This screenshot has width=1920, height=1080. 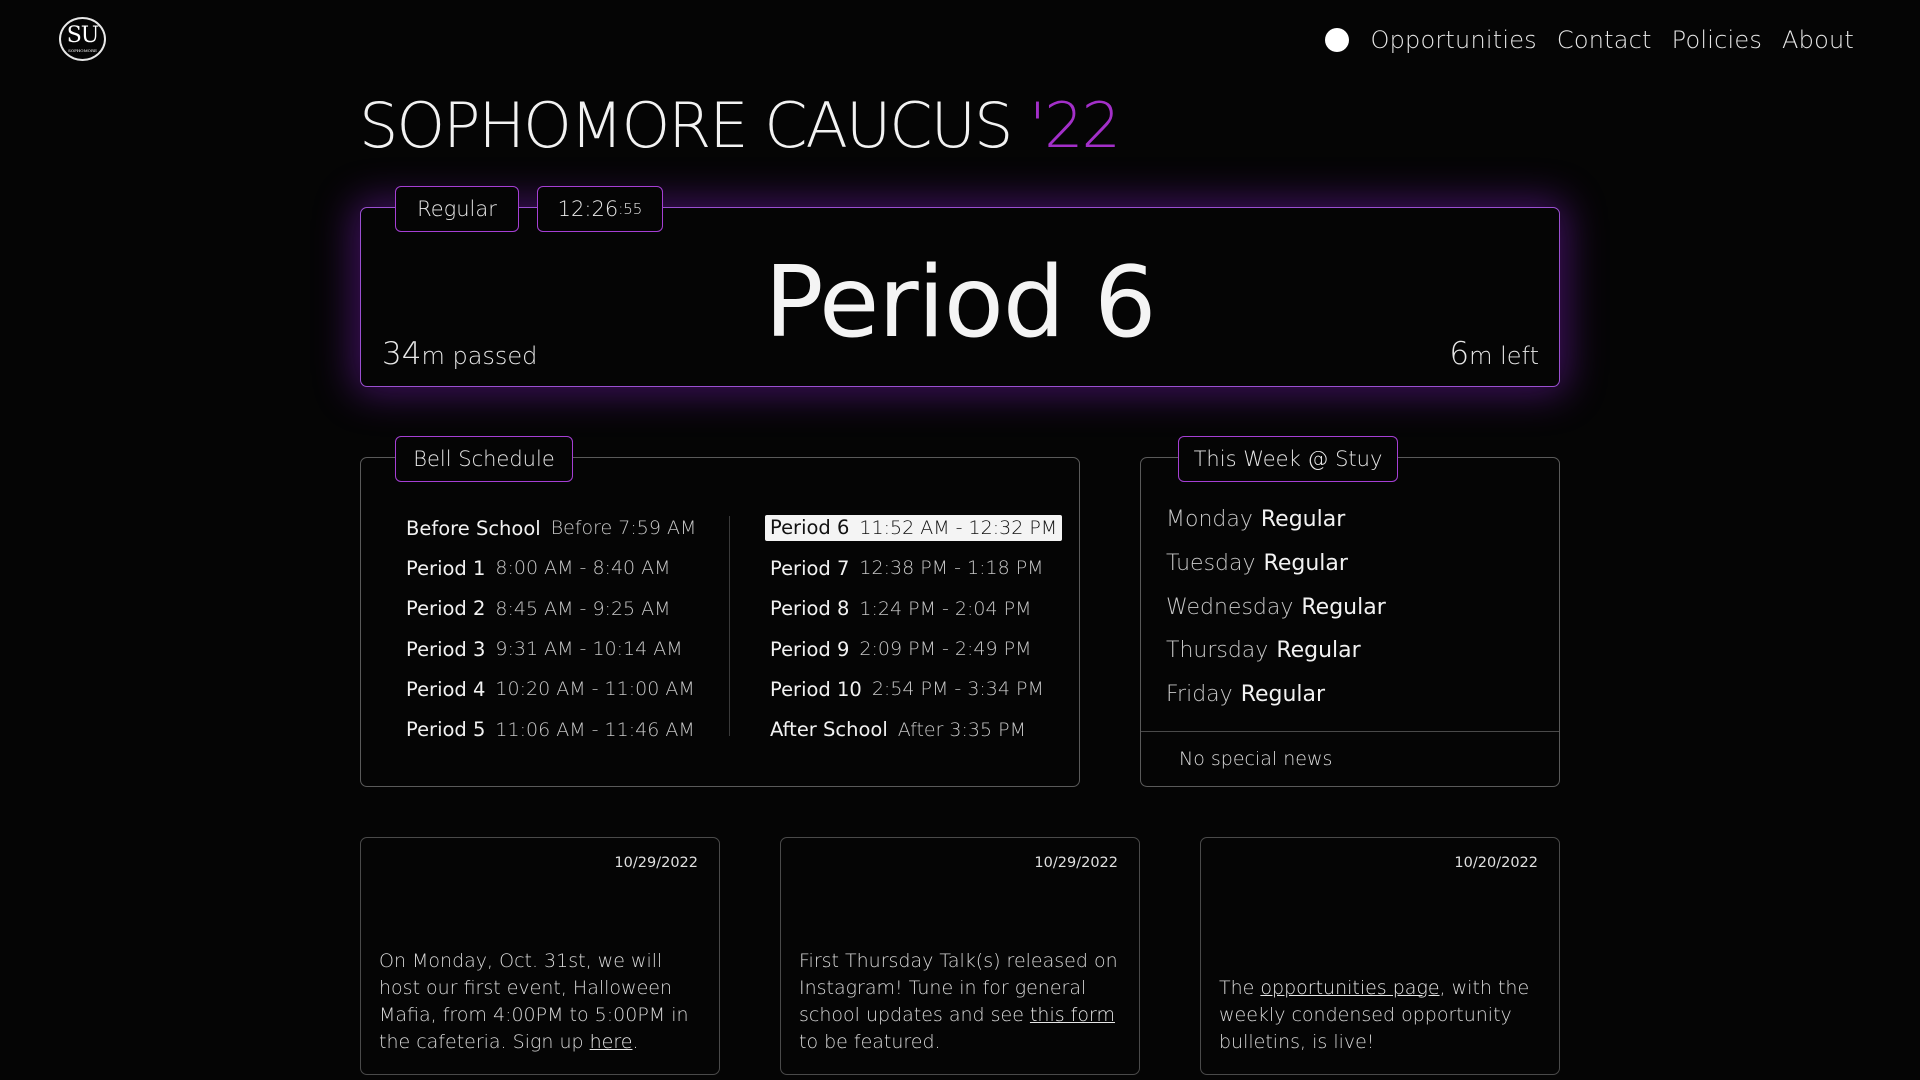 What do you see at coordinates (961, 729) in the screenshot?
I see `schedule-period-time: After 3:35 PM` at bounding box center [961, 729].